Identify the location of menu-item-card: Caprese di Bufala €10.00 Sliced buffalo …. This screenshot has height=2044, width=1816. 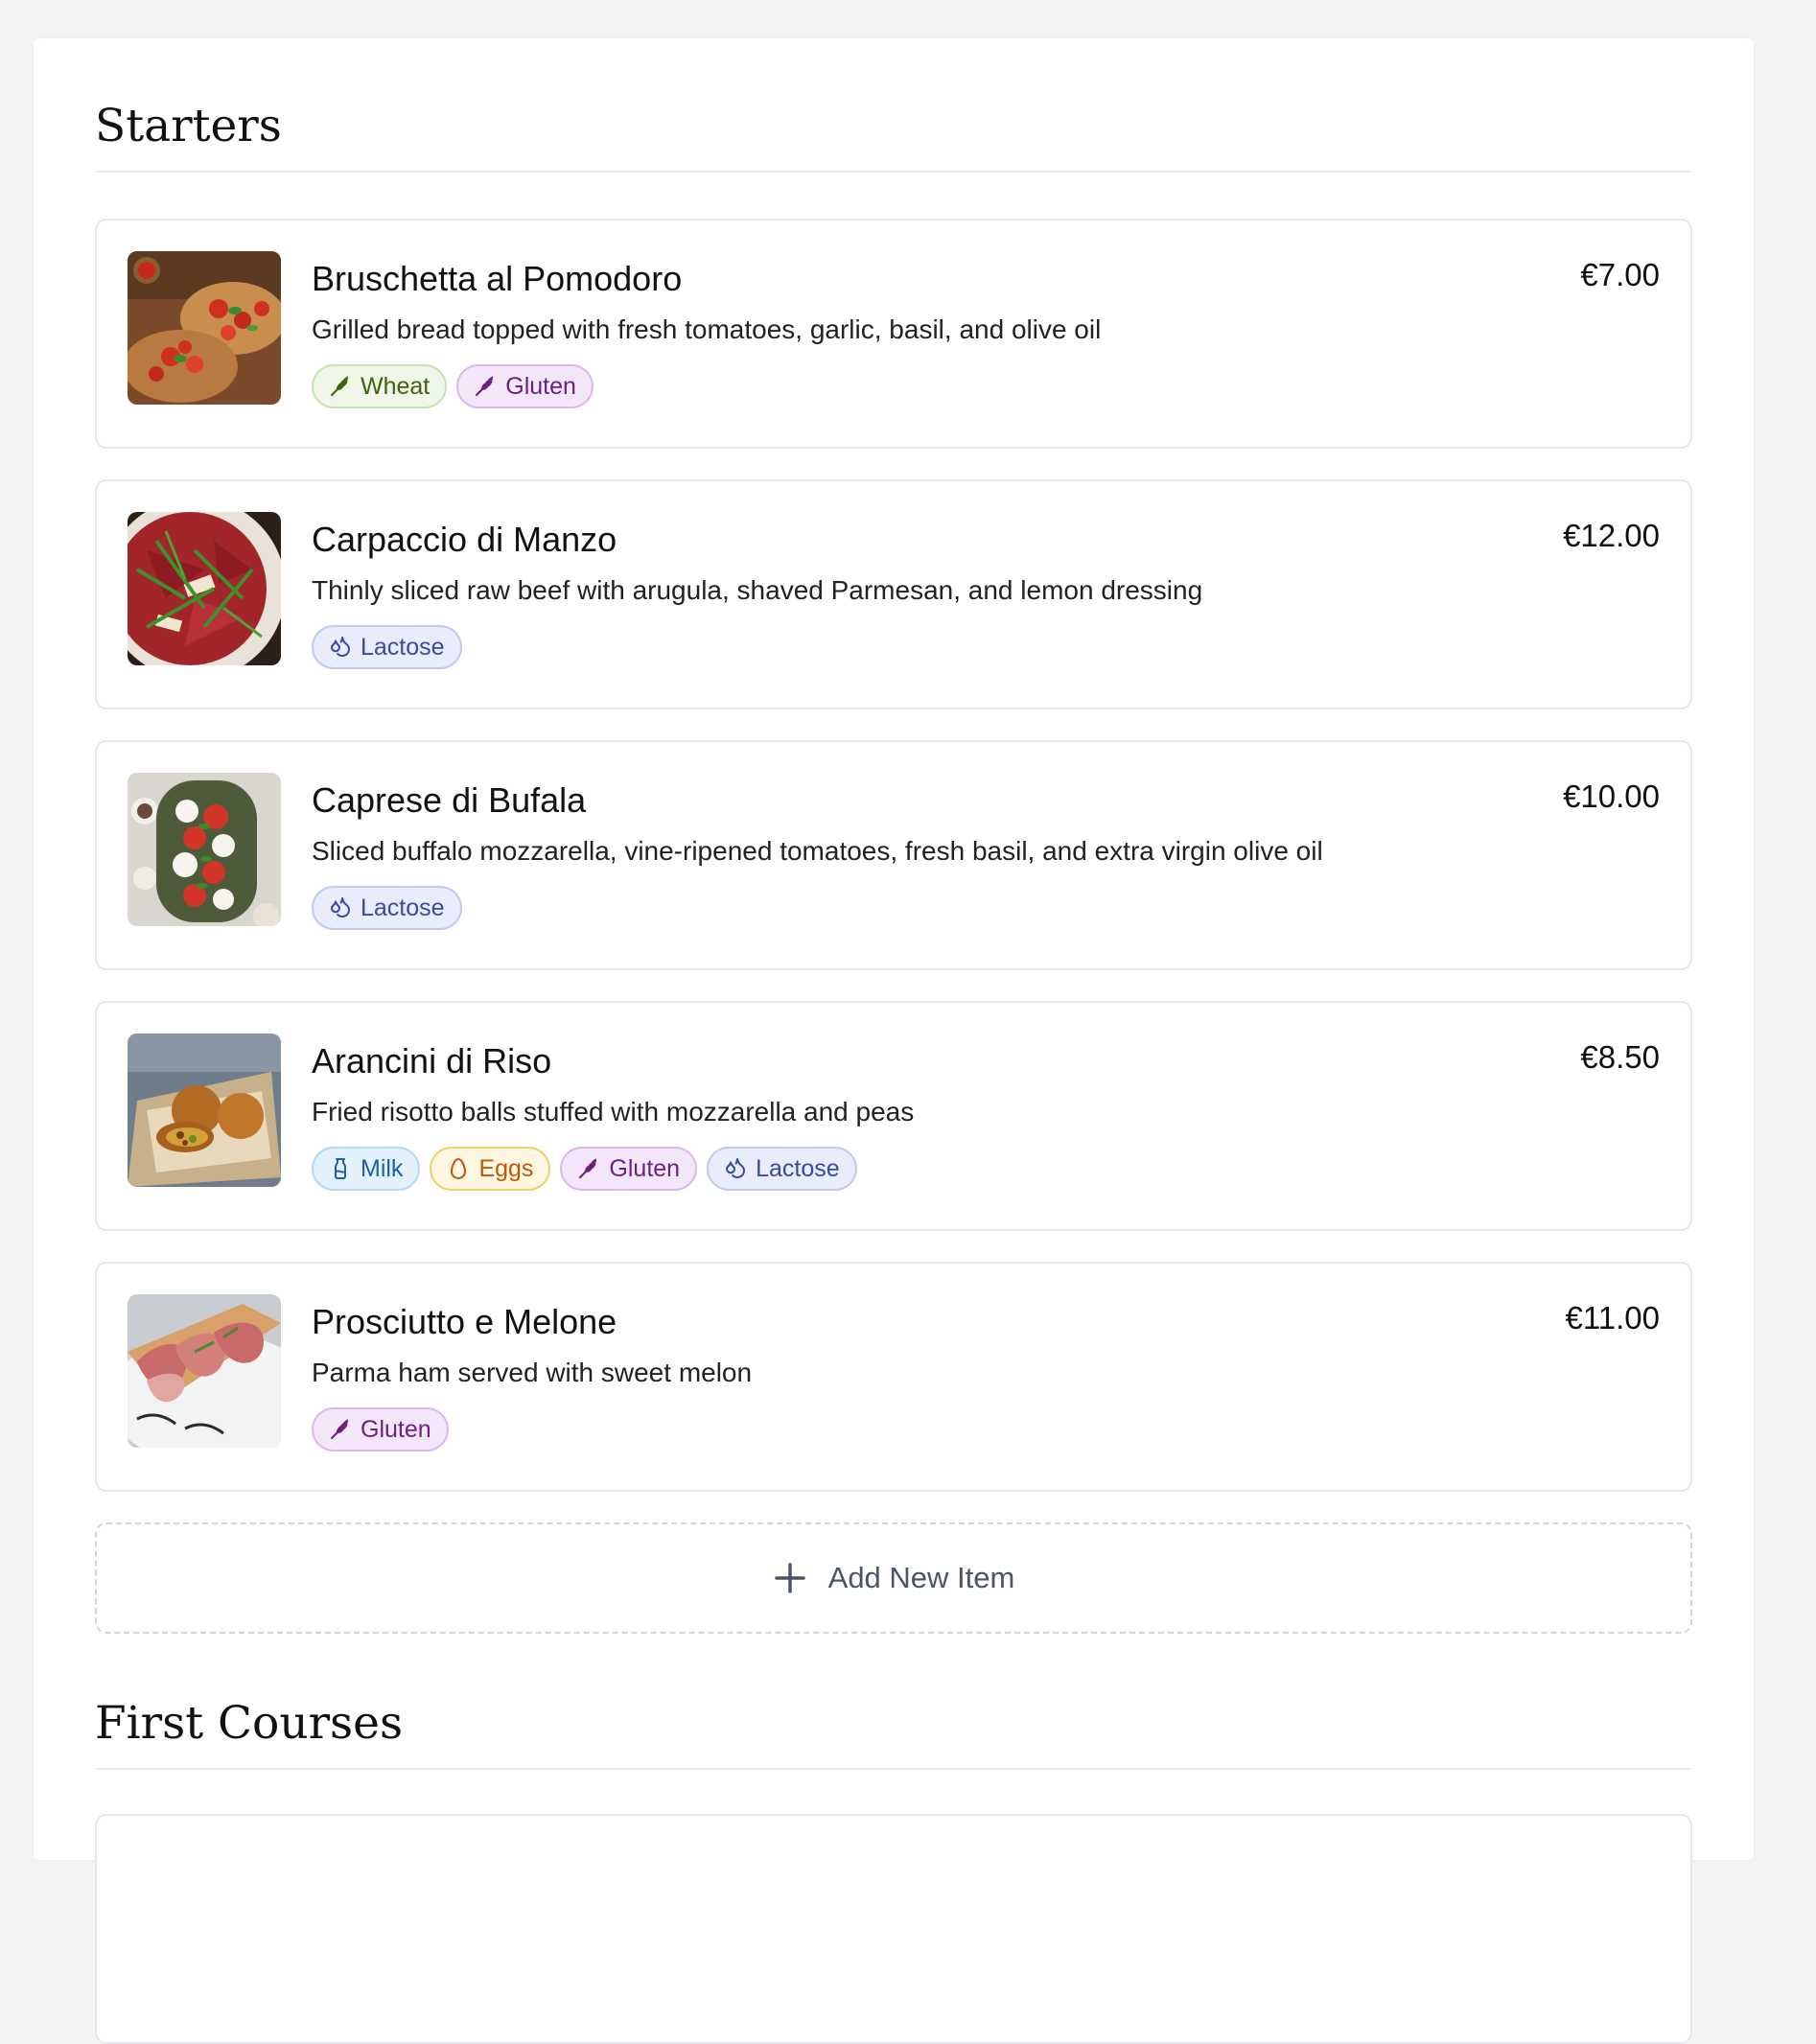
(893, 855).